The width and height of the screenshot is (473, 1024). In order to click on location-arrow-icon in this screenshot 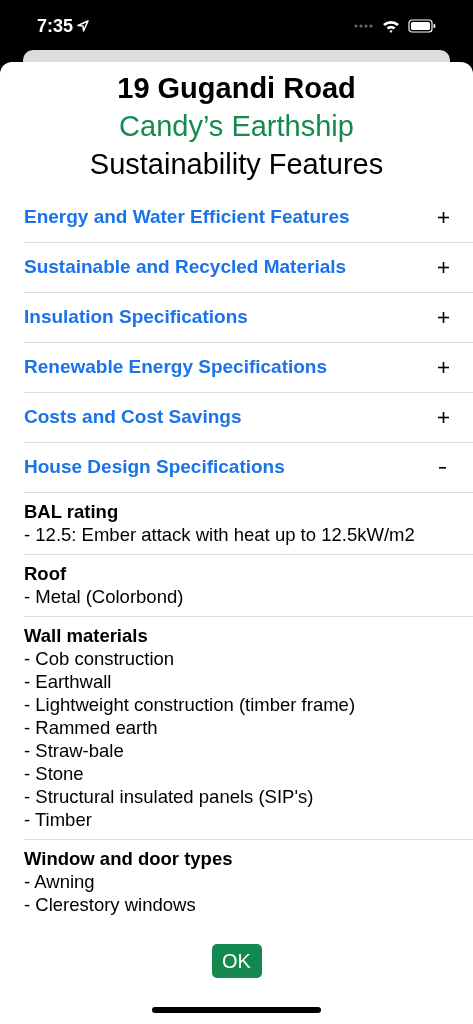, I will do `click(83, 26)`.